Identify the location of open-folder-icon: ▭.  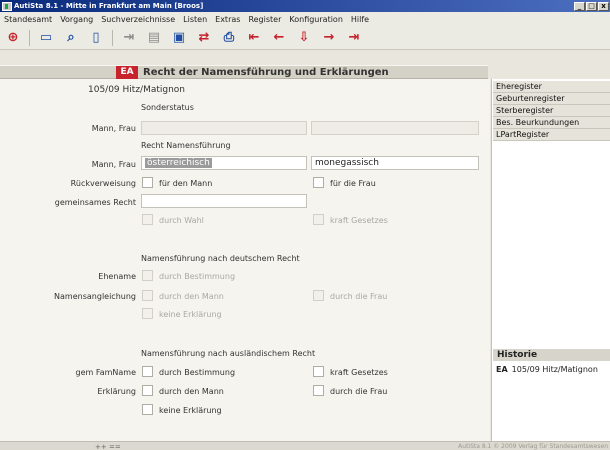
(46, 38).